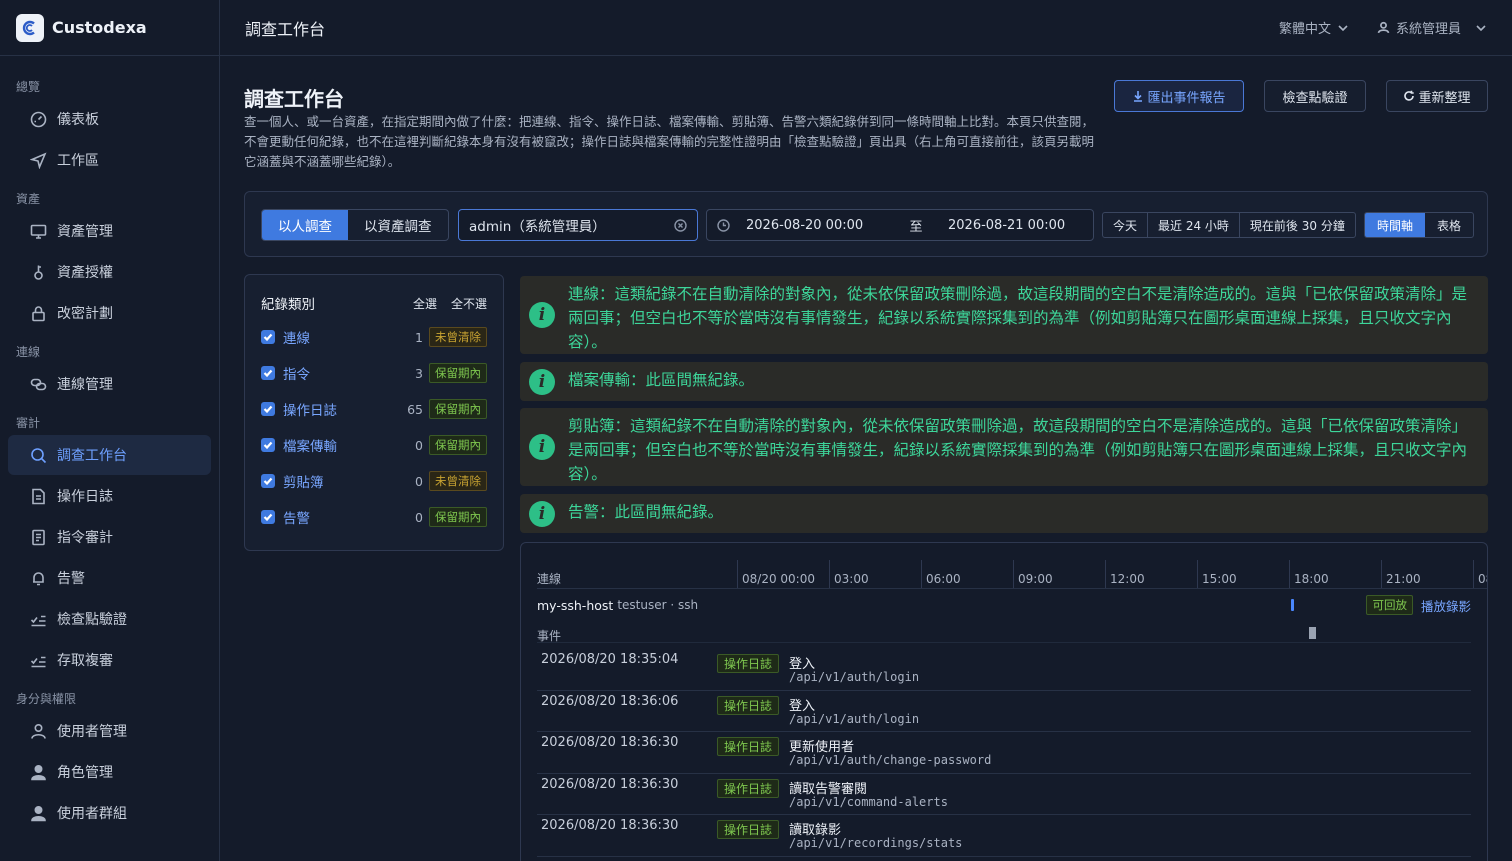  What do you see at coordinates (38, 313) in the screenshot?
I see `lock-icon` at bounding box center [38, 313].